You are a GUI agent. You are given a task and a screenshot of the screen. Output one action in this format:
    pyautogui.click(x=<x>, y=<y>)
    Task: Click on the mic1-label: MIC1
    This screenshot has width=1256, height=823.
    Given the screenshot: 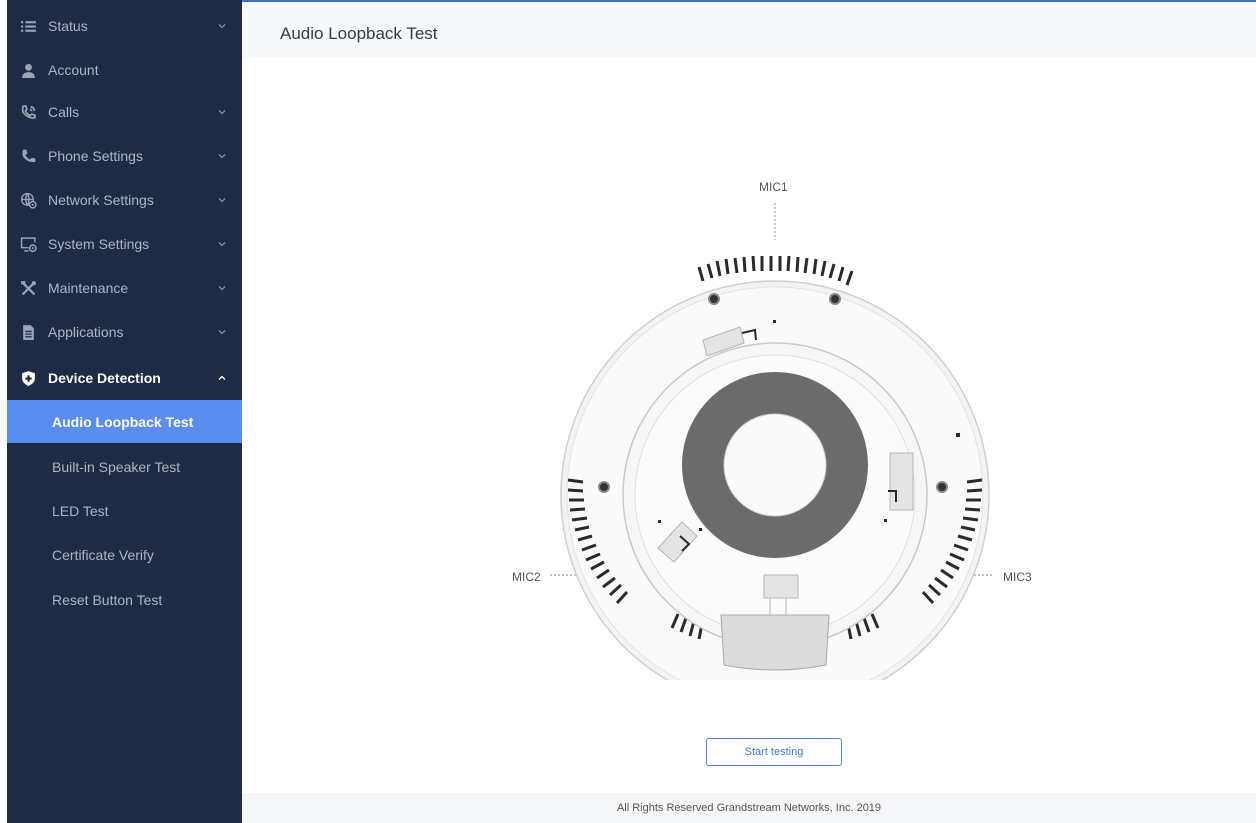 What is the action you would take?
    pyautogui.click(x=773, y=187)
    